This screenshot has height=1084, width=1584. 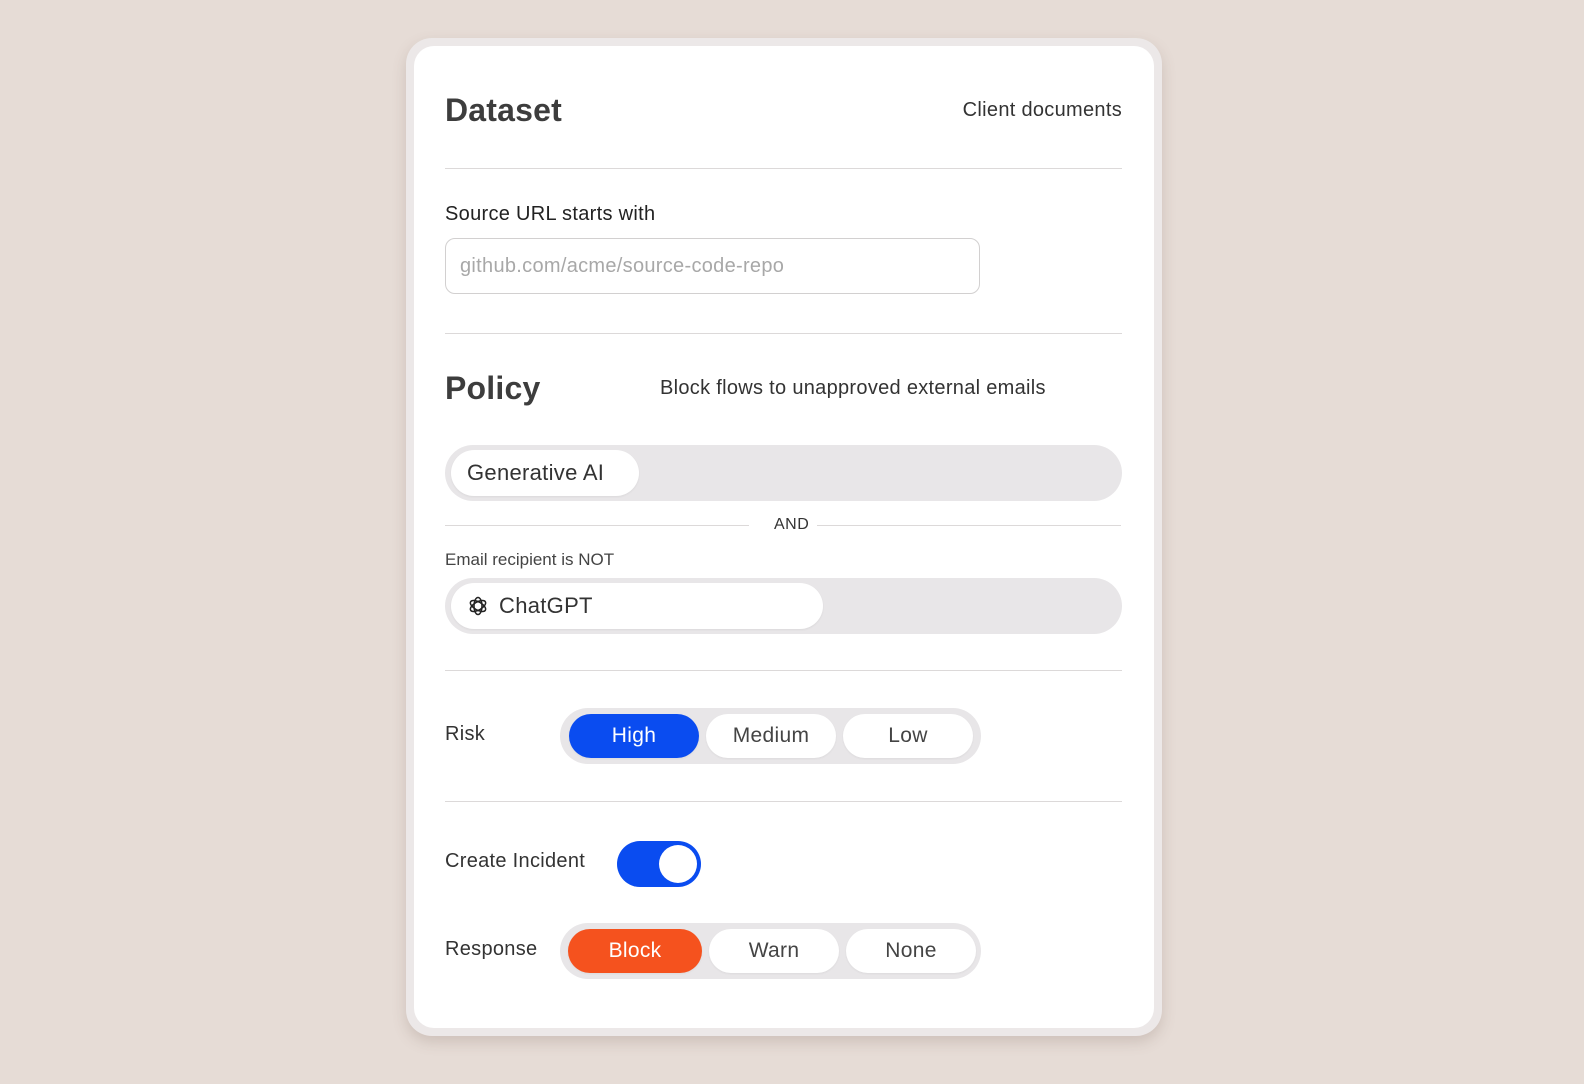 What do you see at coordinates (908, 736) in the screenshot?
I see `risk-low-button: Low` at bounding box center [908, 736].